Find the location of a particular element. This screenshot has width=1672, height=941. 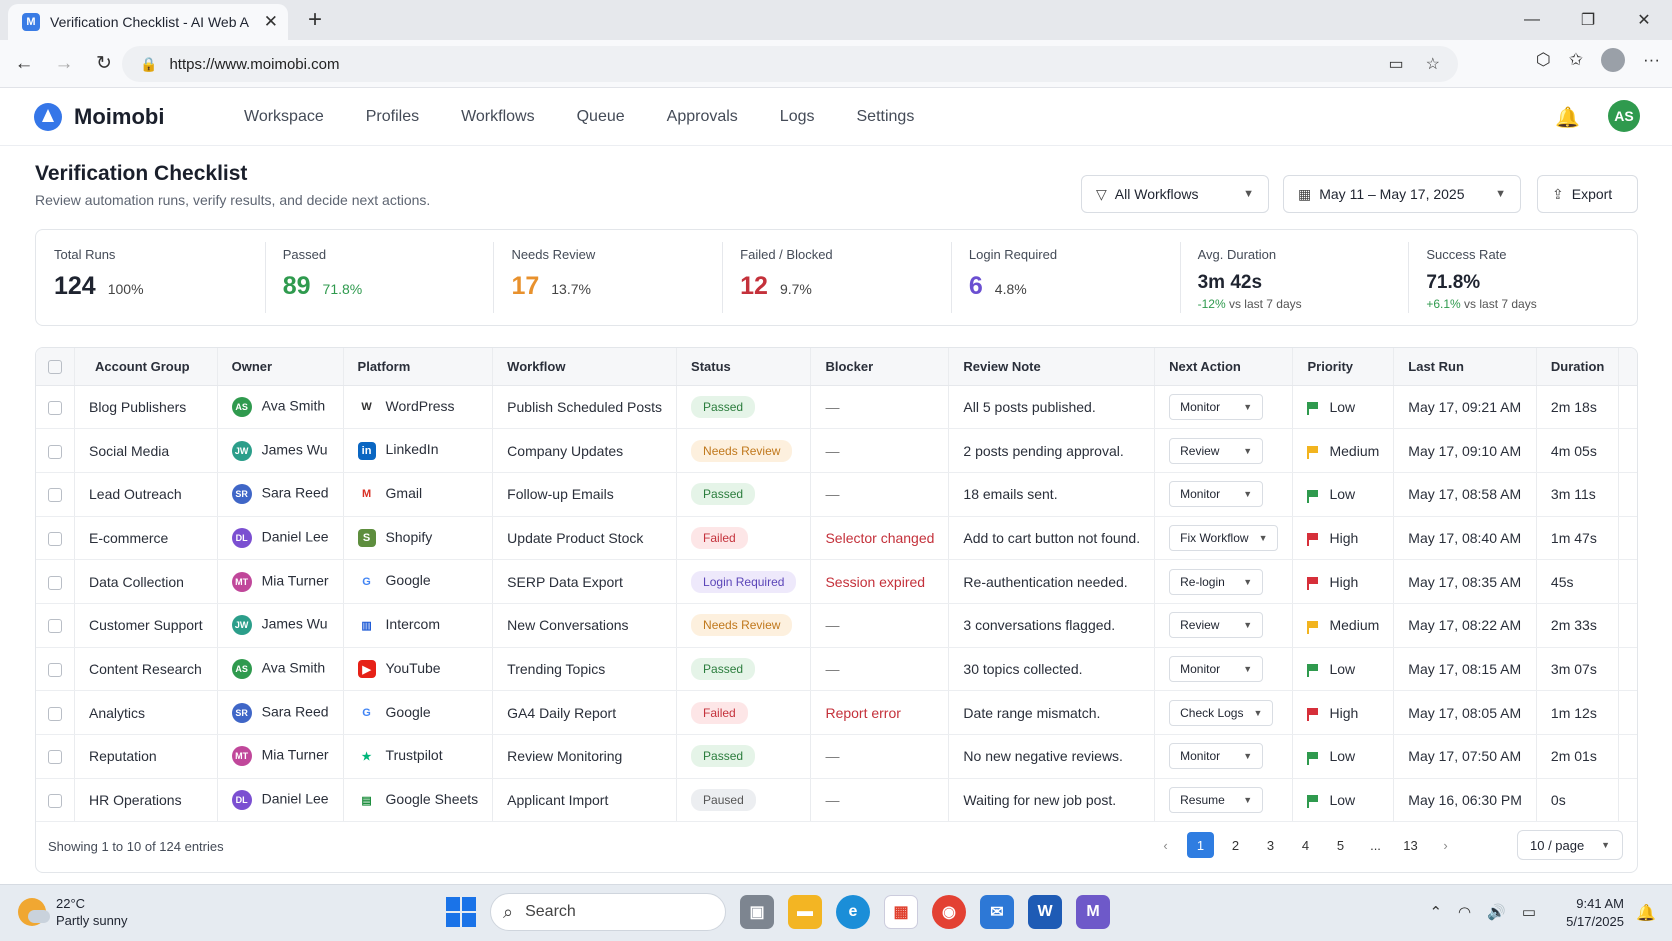

restore-icon: ❐ is located at coordinates (1588, 20).